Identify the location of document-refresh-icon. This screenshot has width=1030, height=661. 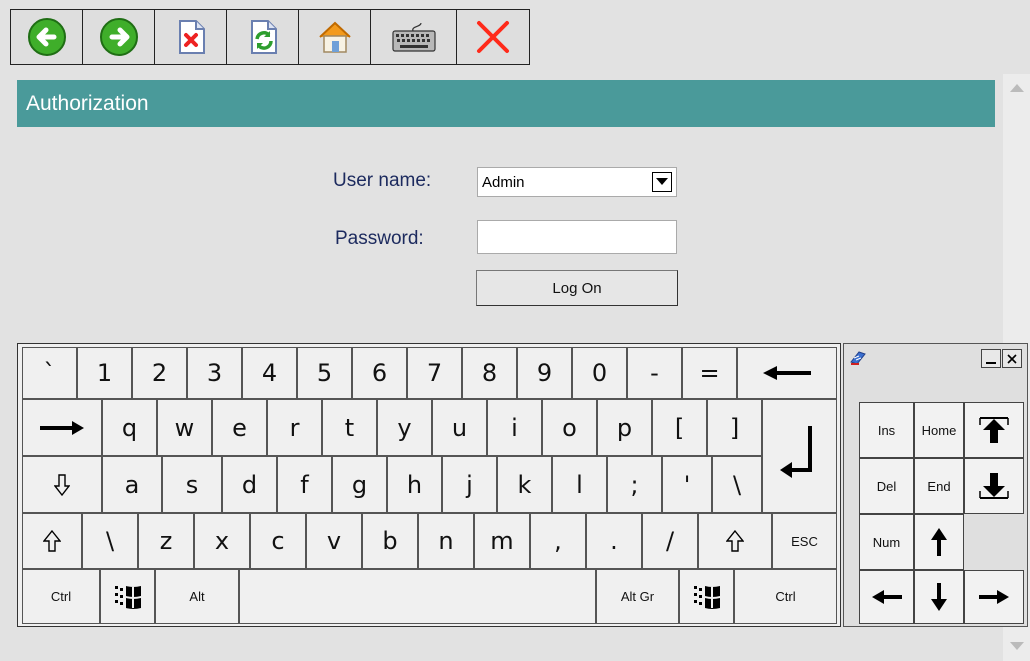
(263, 37).